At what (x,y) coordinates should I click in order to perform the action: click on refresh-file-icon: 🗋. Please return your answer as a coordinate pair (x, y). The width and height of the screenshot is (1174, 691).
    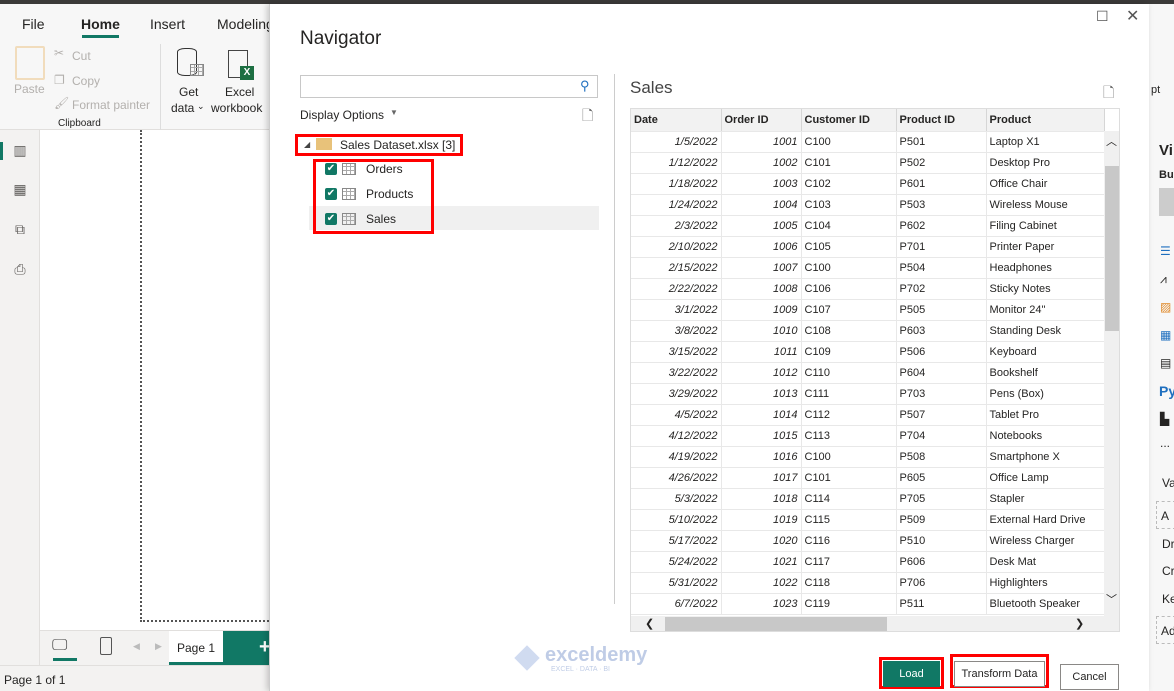
    Looking at the image, I should click on (587, 117).